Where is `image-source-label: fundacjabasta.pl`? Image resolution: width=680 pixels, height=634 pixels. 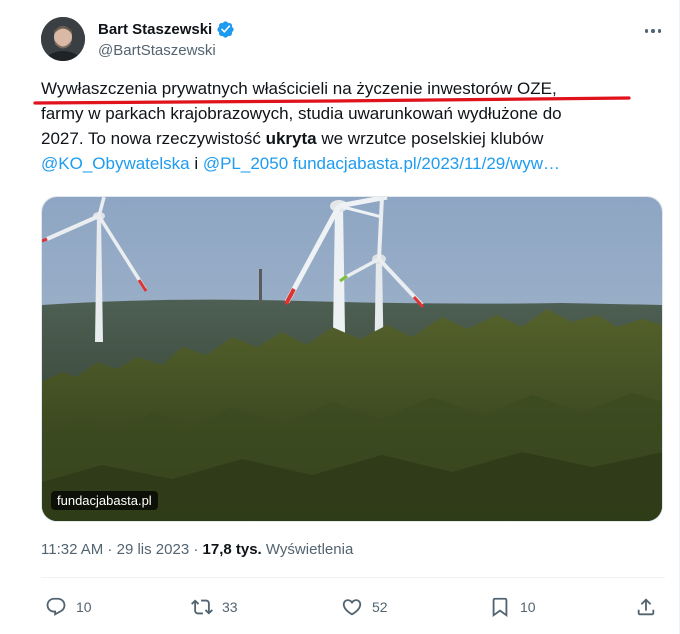
image-source-label: fundacjabasta.pl is located at coordinates (104, 500).